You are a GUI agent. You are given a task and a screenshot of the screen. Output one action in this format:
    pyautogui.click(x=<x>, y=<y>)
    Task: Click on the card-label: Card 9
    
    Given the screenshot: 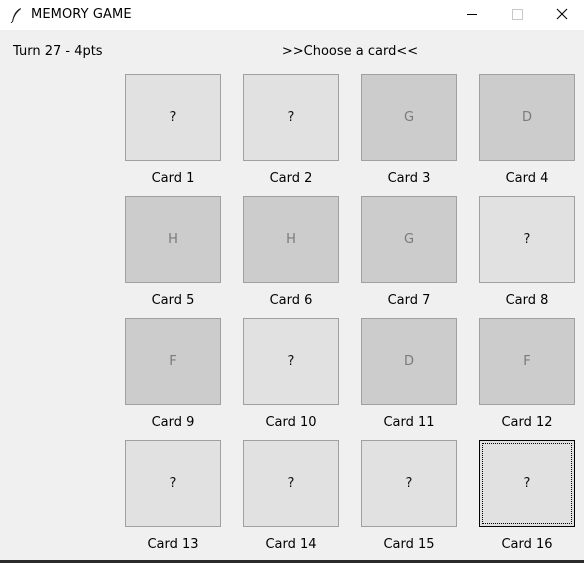 What is the action you would take?
    pyautogui.click(x=173, y=422)
    